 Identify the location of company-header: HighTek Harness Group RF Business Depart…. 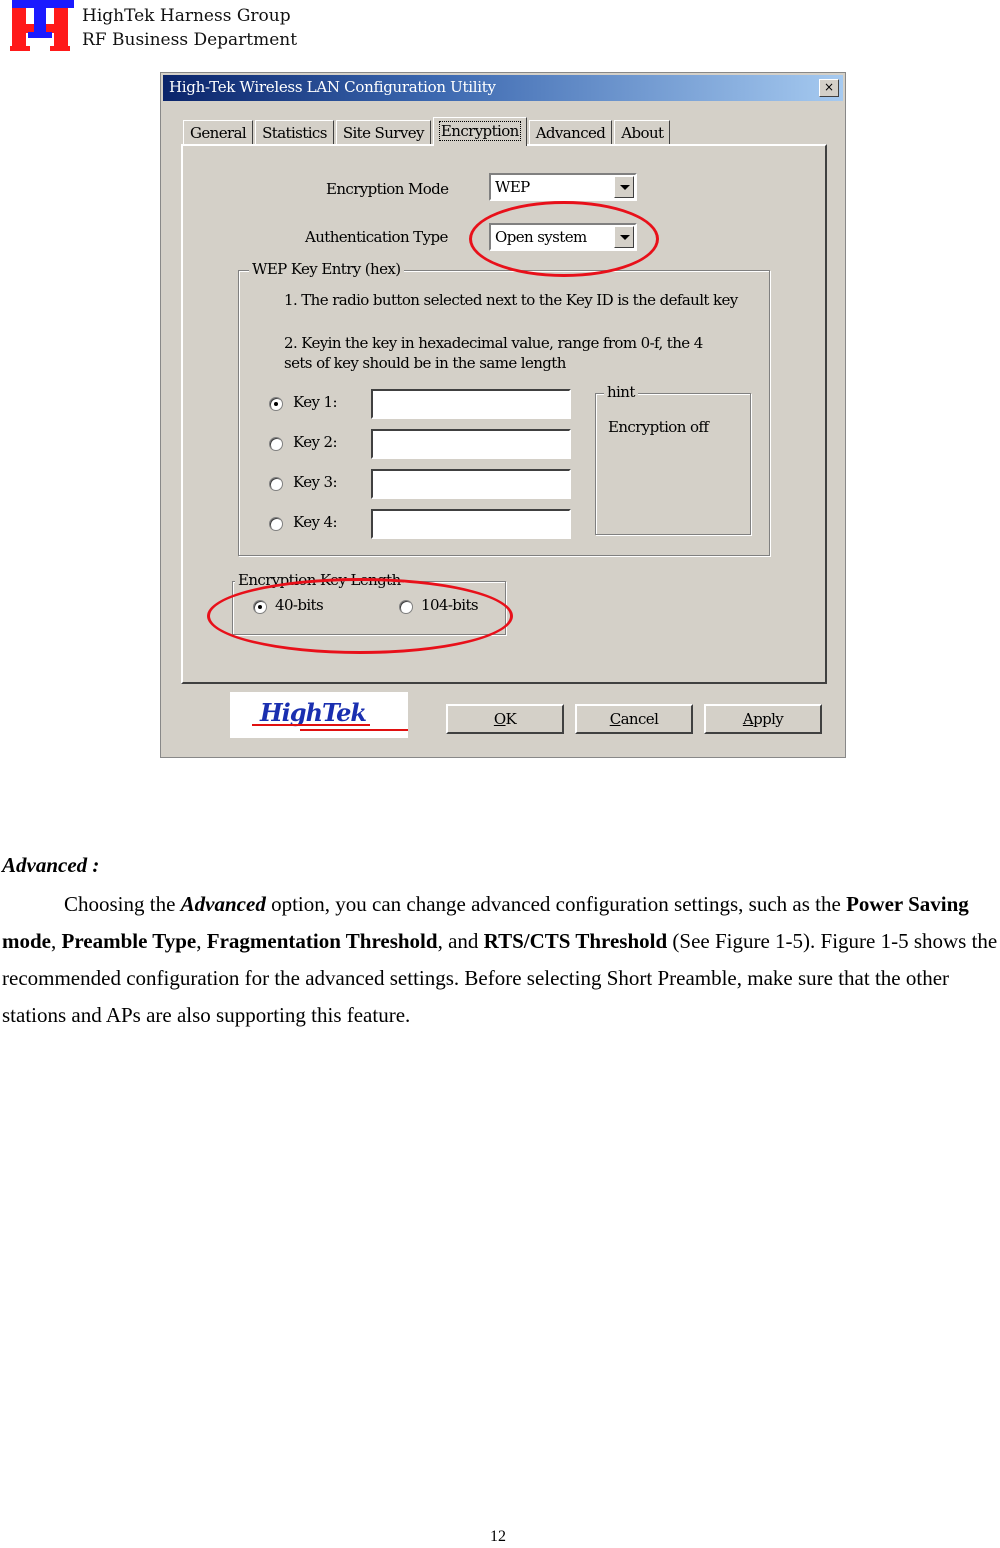
(189, 28).